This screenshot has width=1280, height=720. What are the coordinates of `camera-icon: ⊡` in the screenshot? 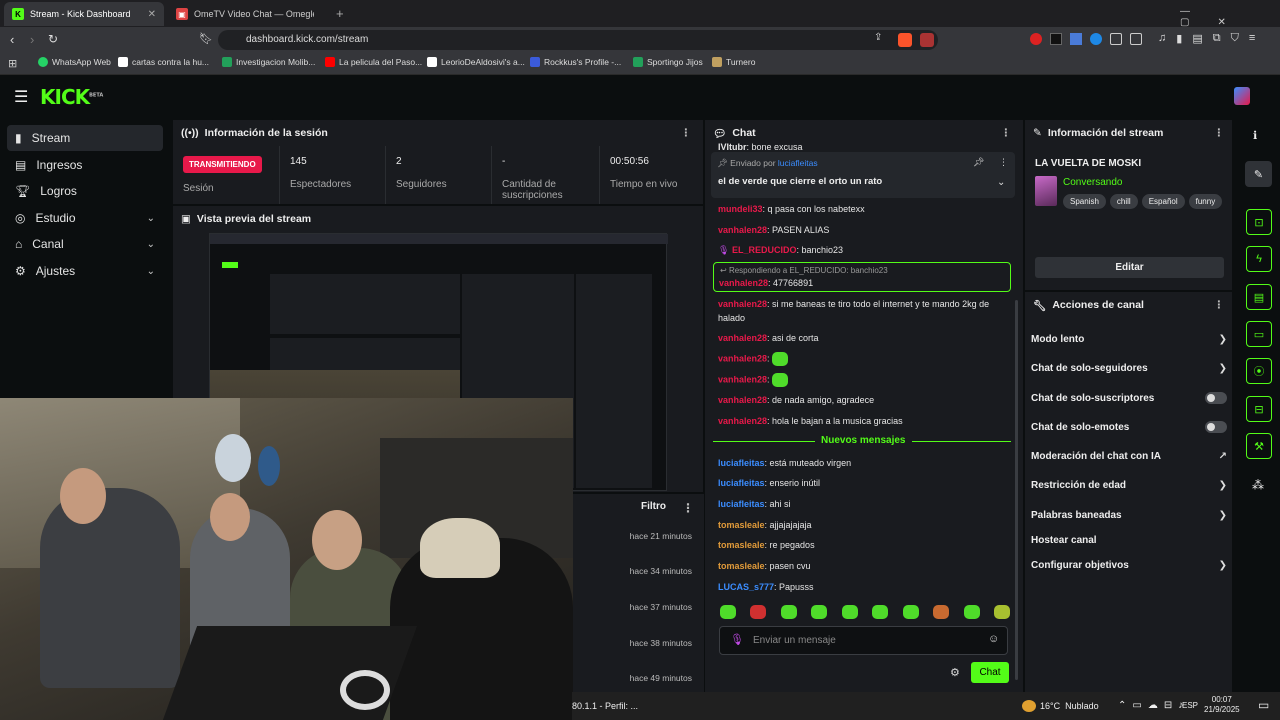 It's located at (1259, 222).